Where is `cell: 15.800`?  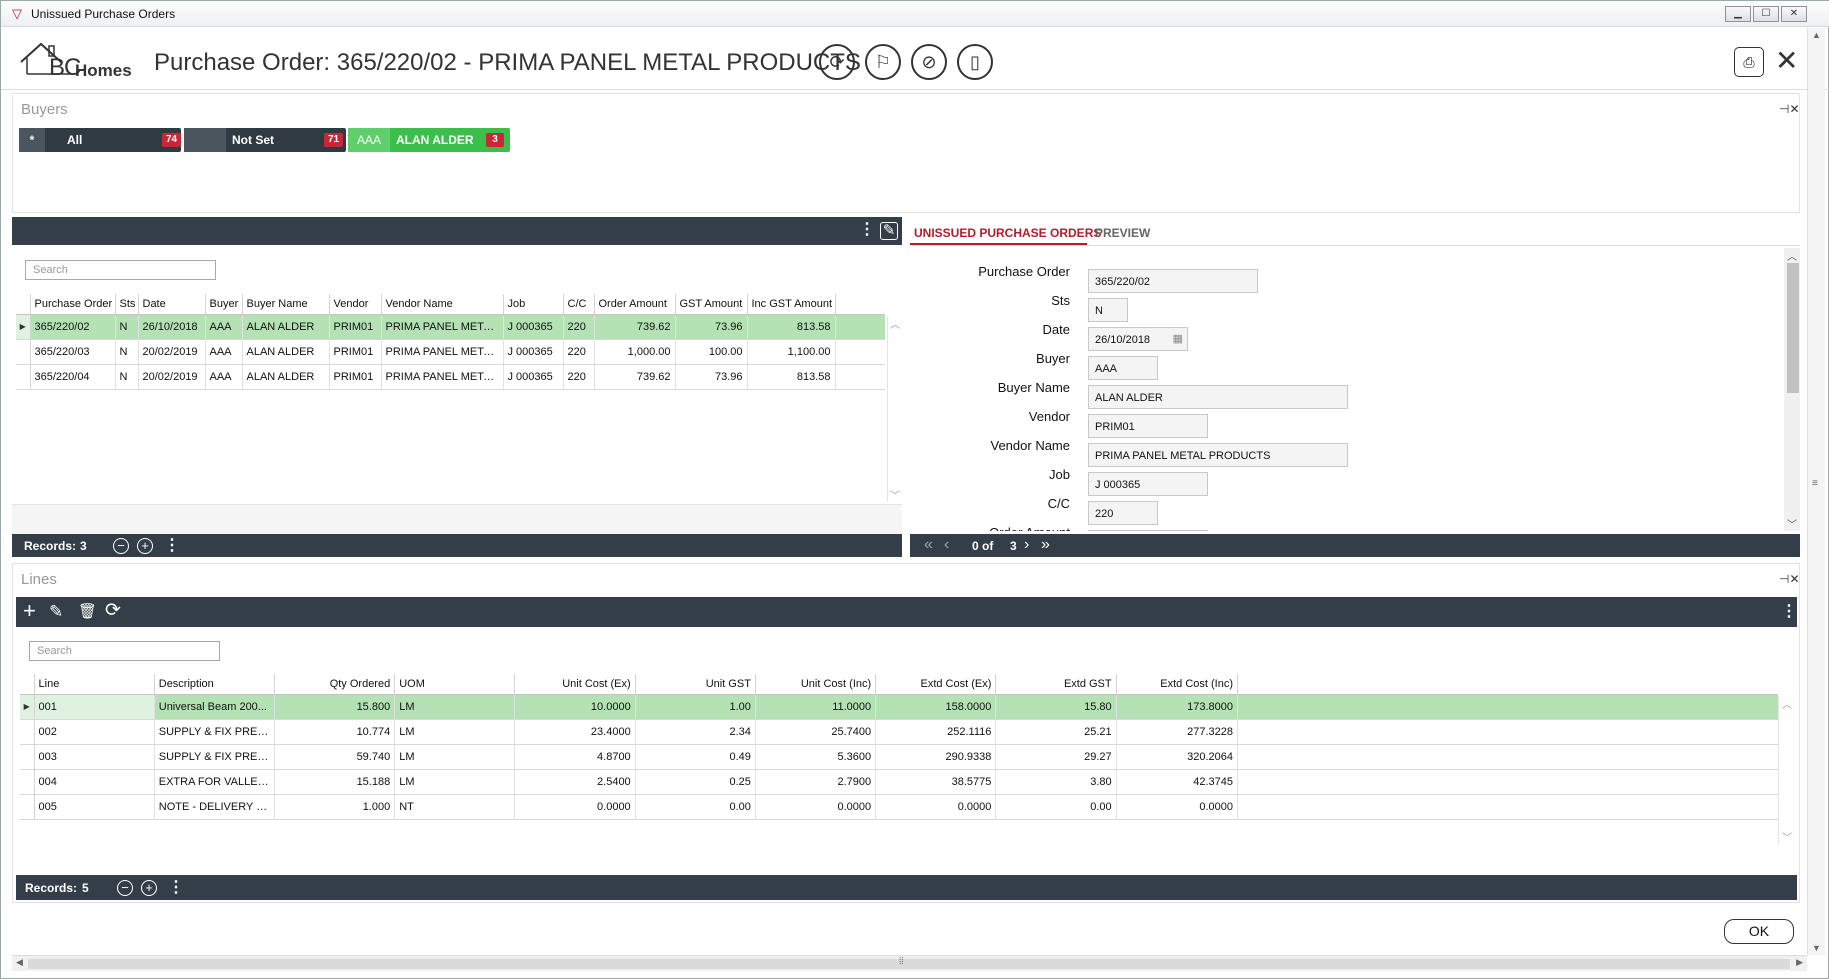 cell: 15.800 is located at coordinates (335, 707).